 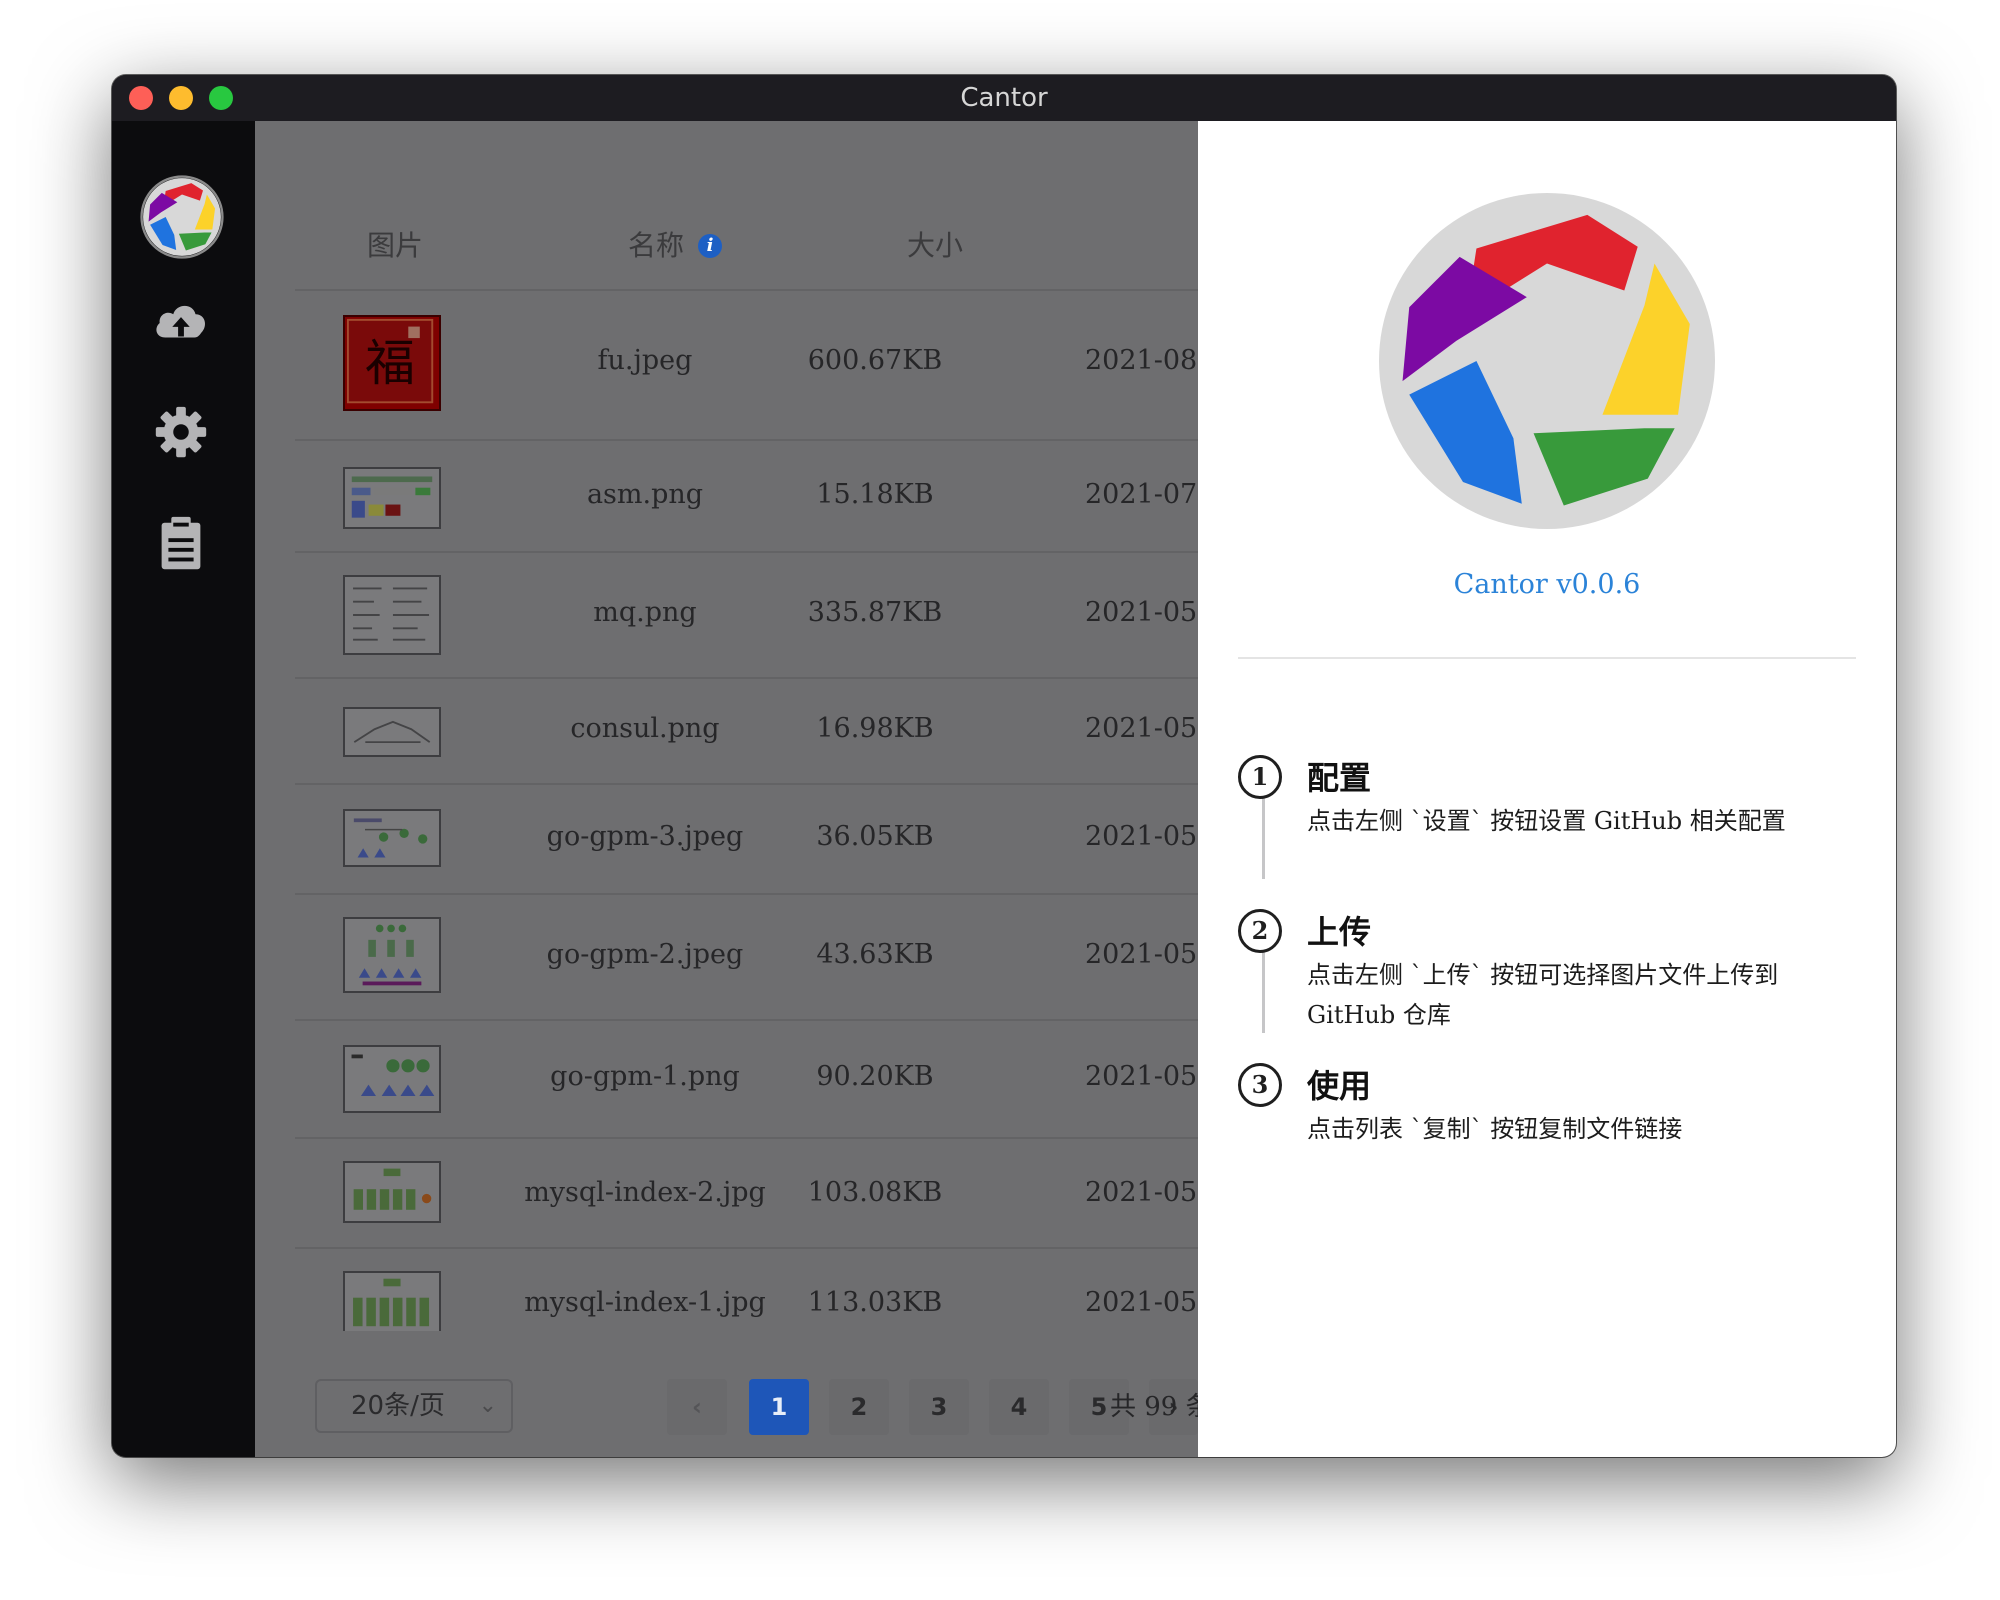 What do you see at coordinates (1546, 821) in the screenshot?
I see `step-description: 点击左侧 `设置` 按钮设置 GitHub 相关配置` at bounding box center [1546, 821].